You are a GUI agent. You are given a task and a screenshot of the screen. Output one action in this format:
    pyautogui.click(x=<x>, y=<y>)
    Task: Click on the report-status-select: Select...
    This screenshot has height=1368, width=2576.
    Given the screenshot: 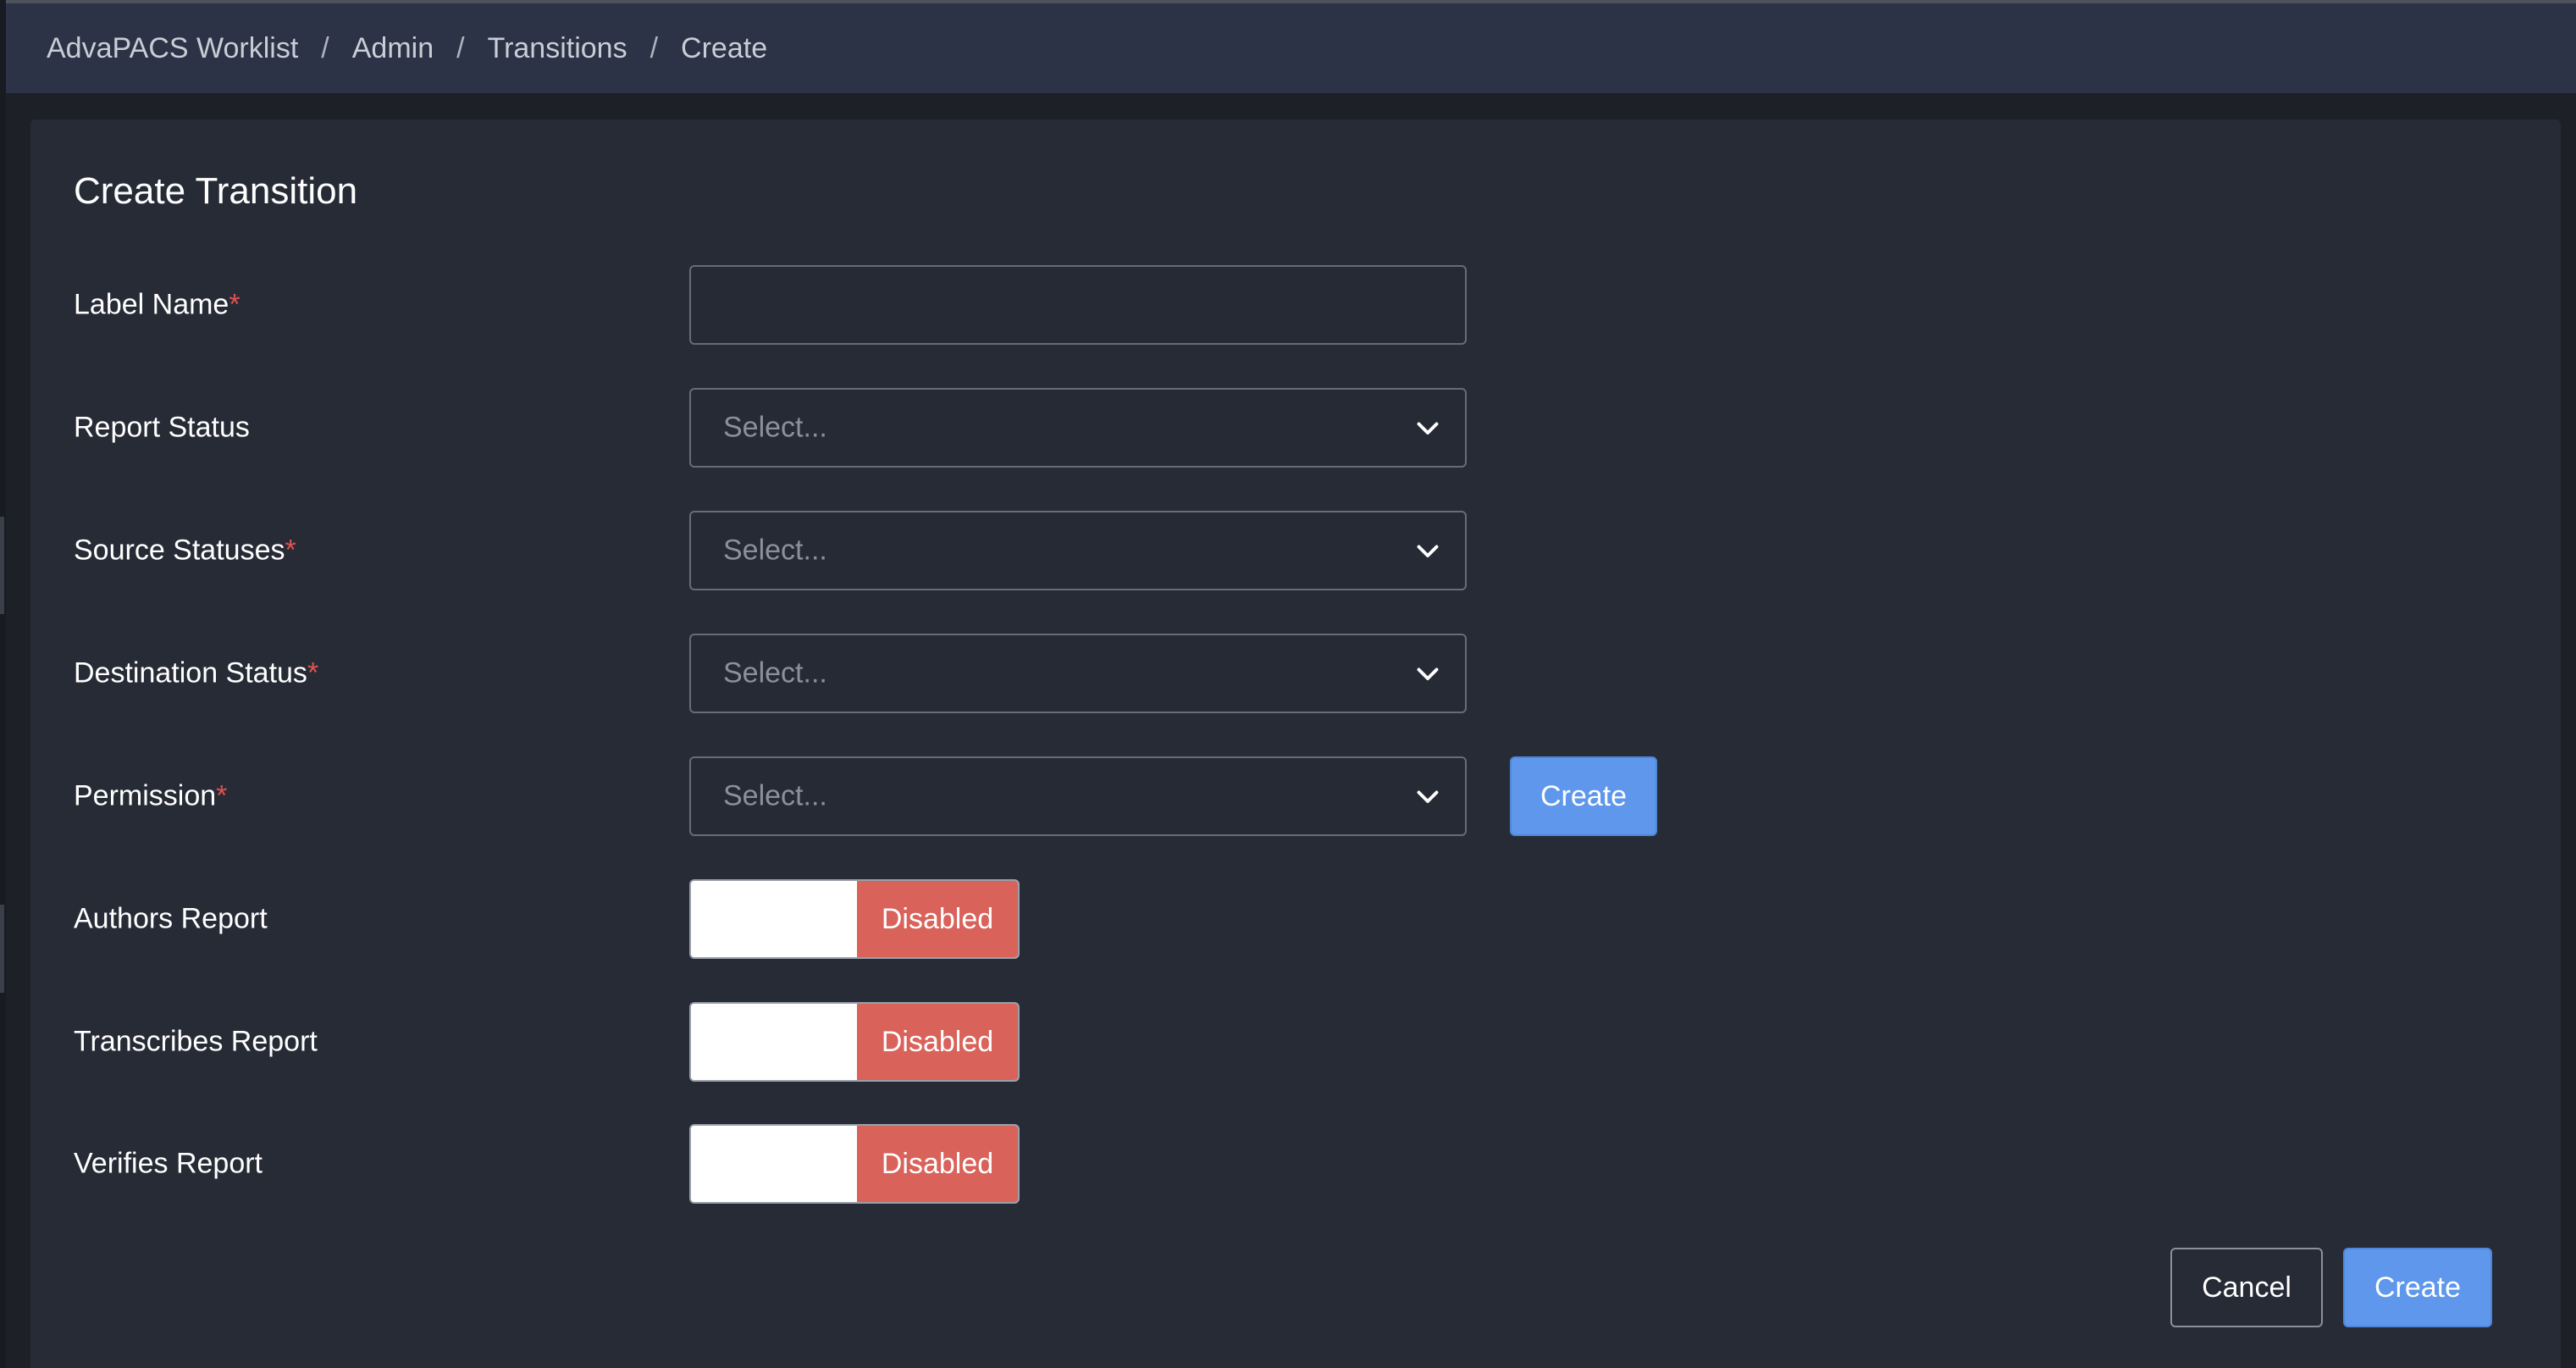 What is the action you would take?
    pyautogui.click(x=1078, y=428)
    